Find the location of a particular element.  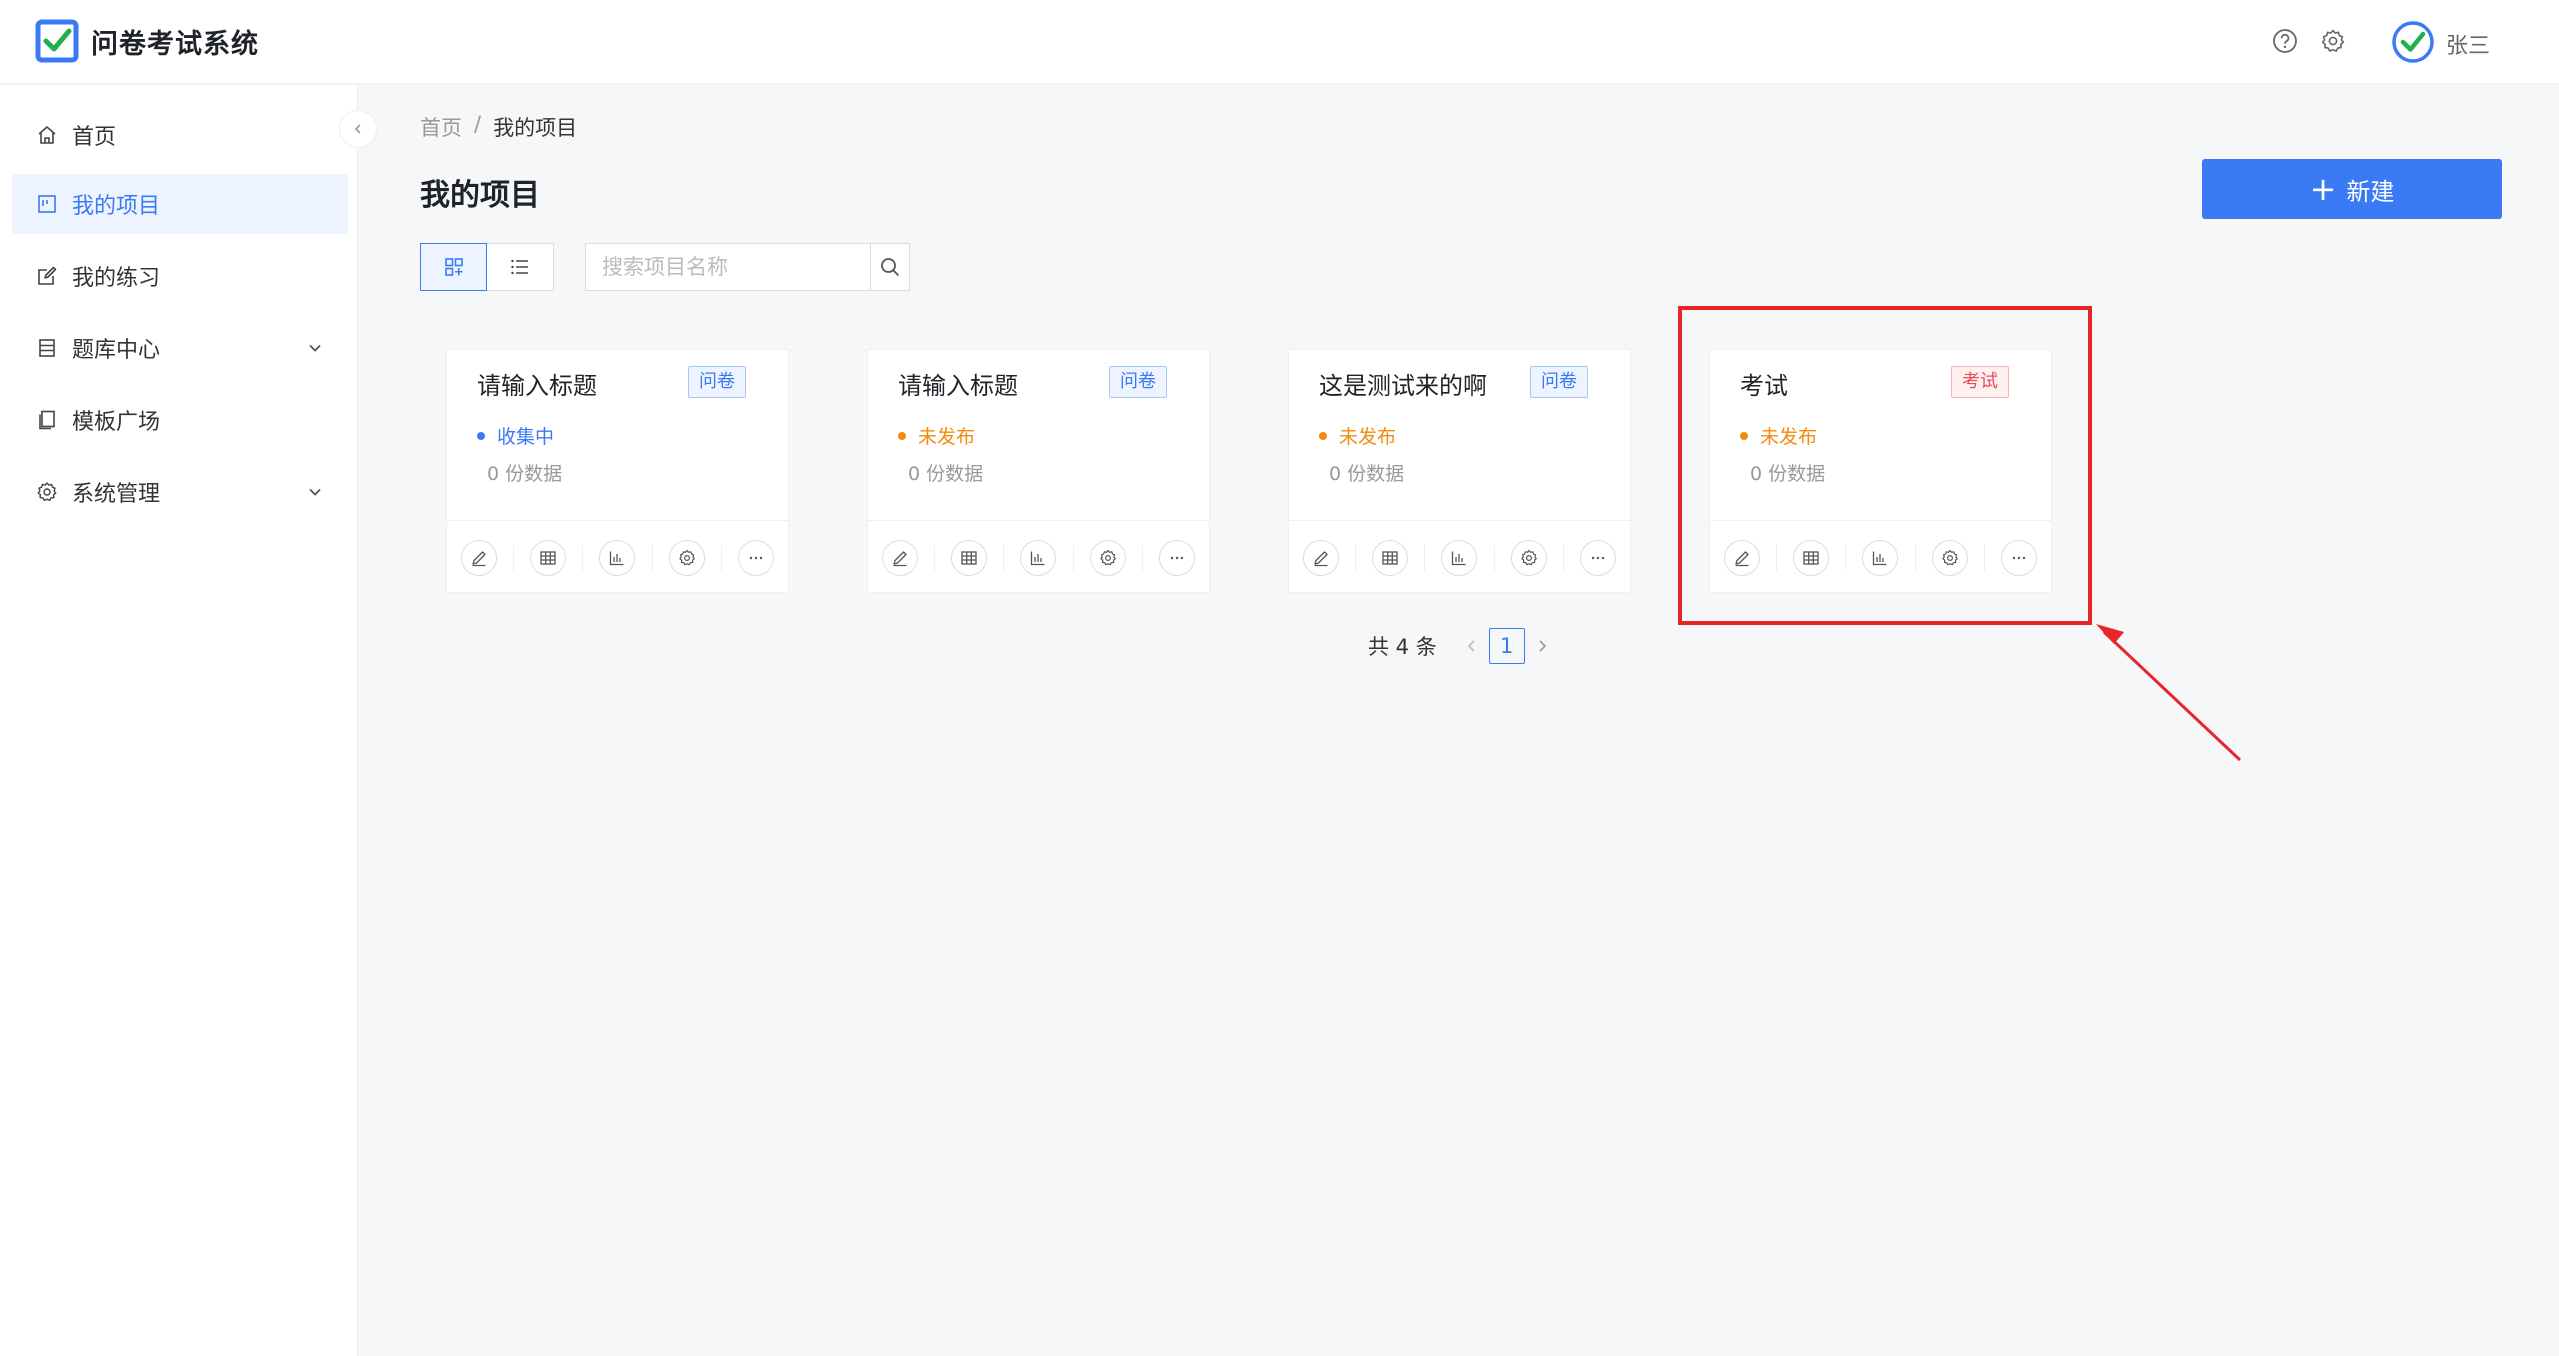

sidebar-item-label: 系统管理 is located at coordinates (116, 494).